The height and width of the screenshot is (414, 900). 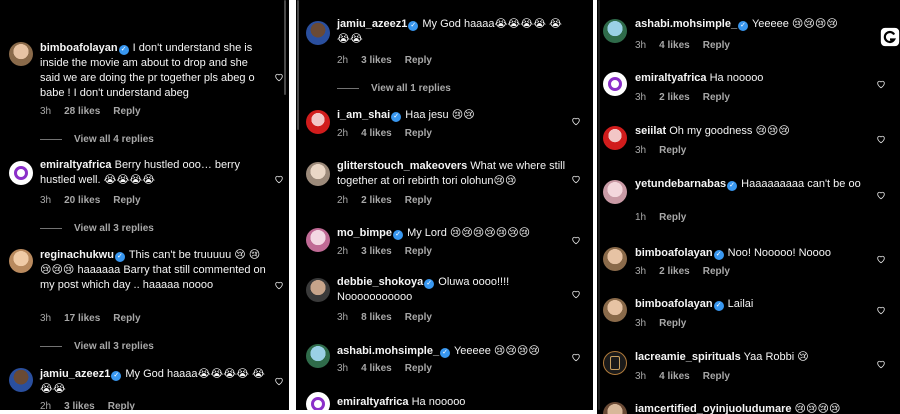 What do you see at coordinates (402, 166) in the screenshot?
I see `comment-username: glitterstouch_makeovers` at bounding box center [402, 166].